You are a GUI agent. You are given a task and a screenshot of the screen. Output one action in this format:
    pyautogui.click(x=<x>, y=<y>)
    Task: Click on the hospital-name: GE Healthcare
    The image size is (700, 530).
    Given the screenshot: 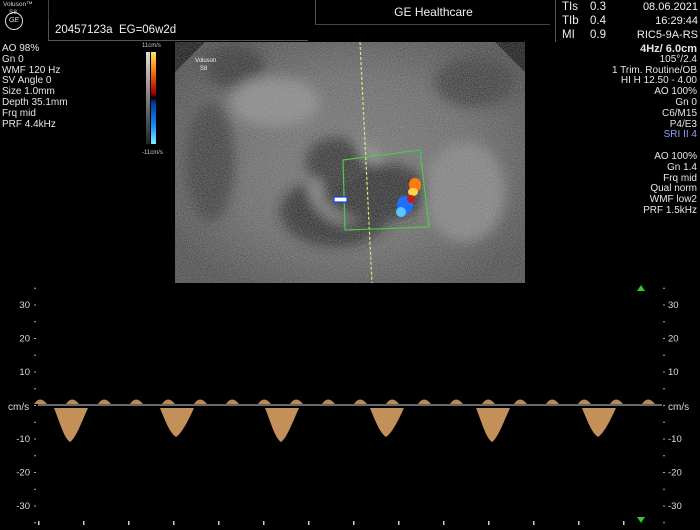 What is the action you would take?
    pyautogui.click(x=433, y=12)
    